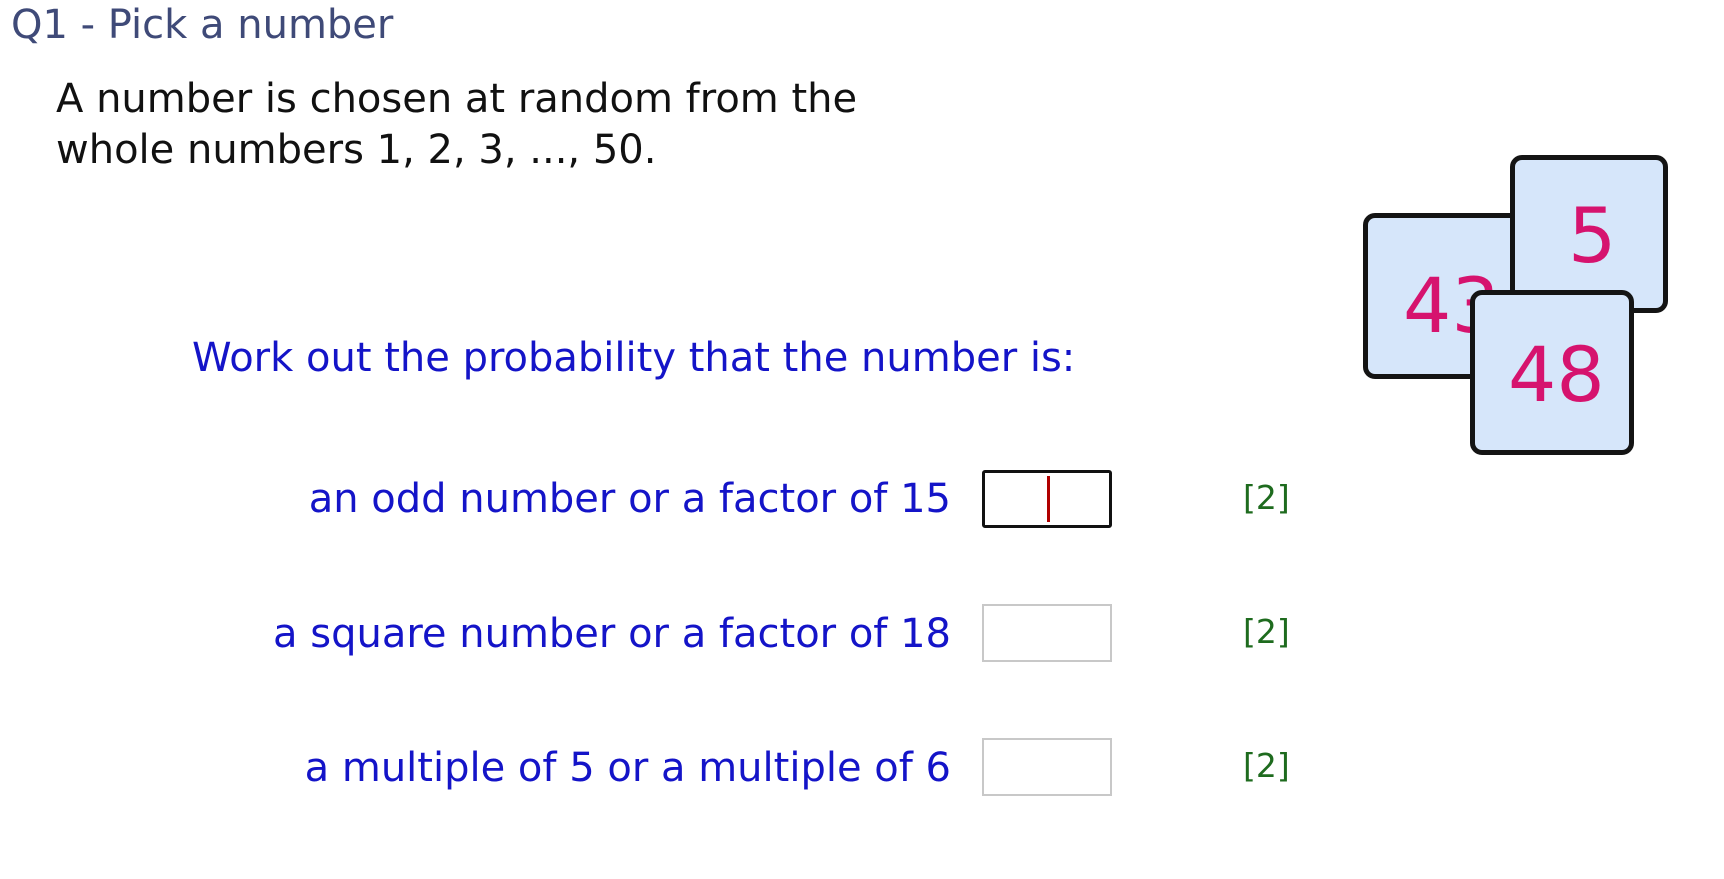 This screenshot has height=879, width=1724. What do you see at coordinates (1266, 765) in the screenshot?
I see `part-3-marks: [2]` at bounding box center [1266, 765].